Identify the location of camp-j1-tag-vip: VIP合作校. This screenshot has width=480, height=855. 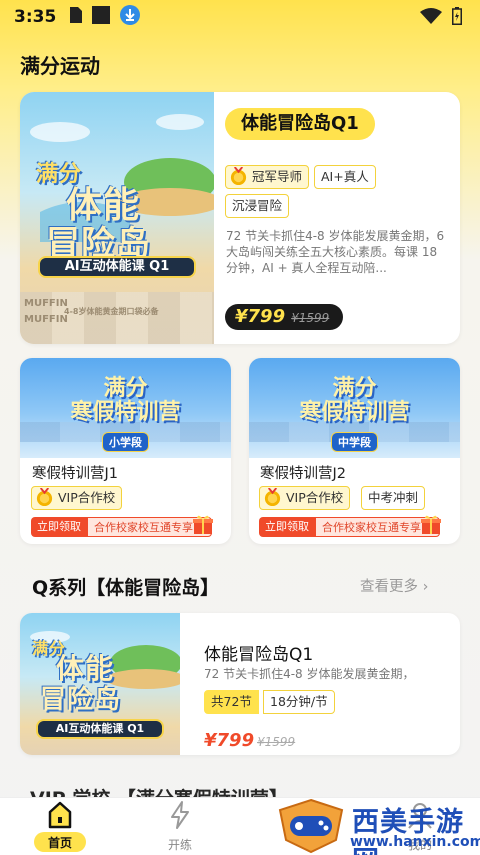
(77, 498).